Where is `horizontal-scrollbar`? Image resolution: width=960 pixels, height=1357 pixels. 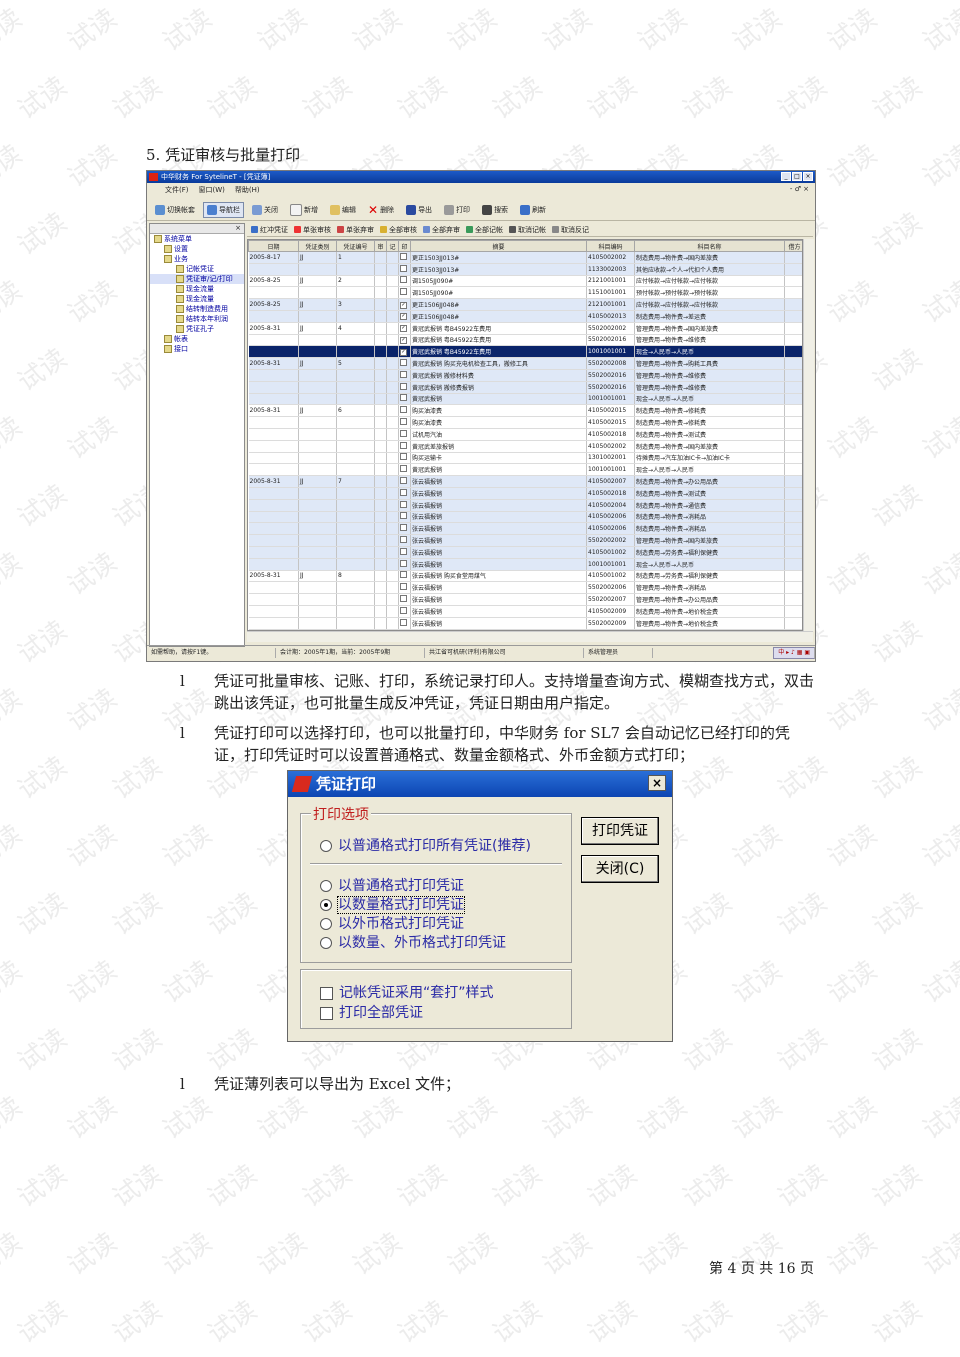 horizontal-scrollbar is located at coordinates (530, 636).